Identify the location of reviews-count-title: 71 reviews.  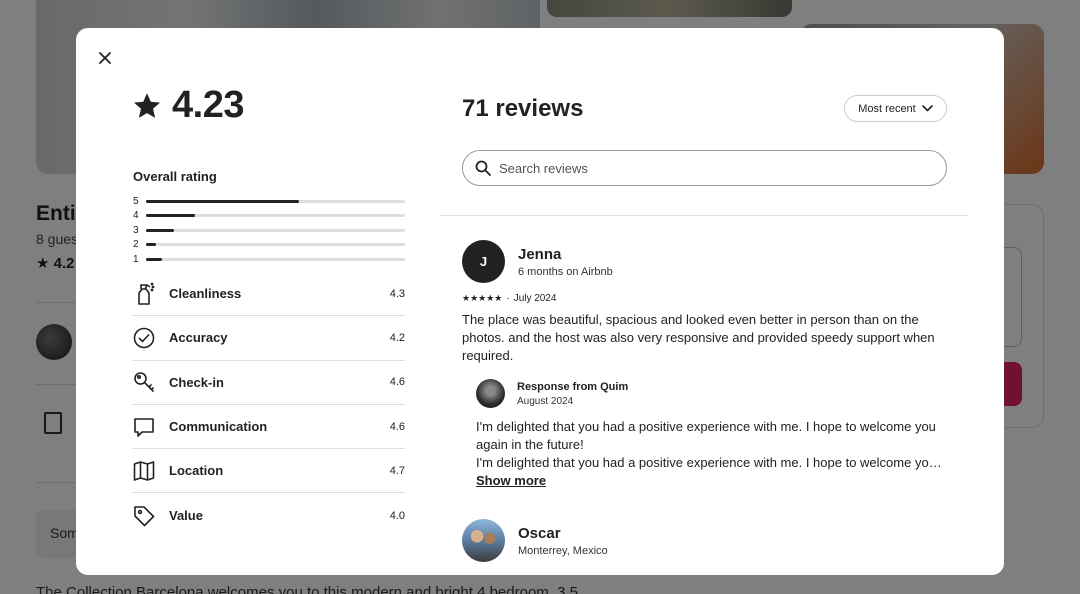
(523, 108).